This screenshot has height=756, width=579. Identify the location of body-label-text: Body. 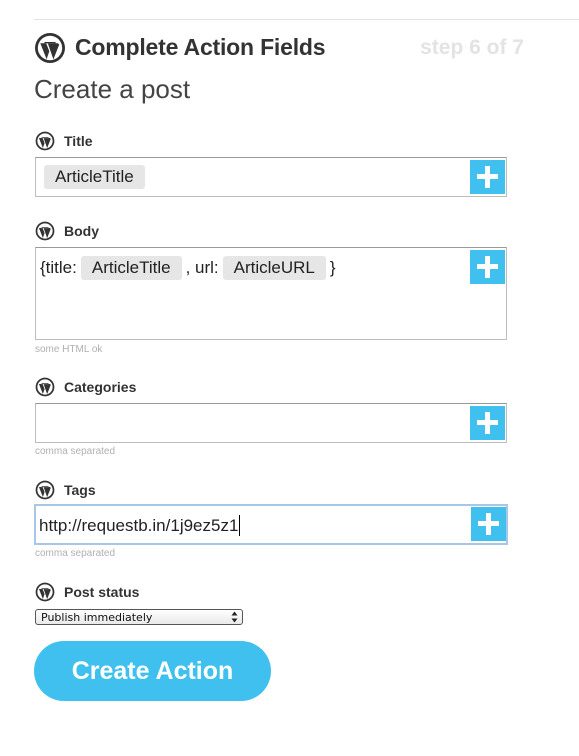
(81, 231).